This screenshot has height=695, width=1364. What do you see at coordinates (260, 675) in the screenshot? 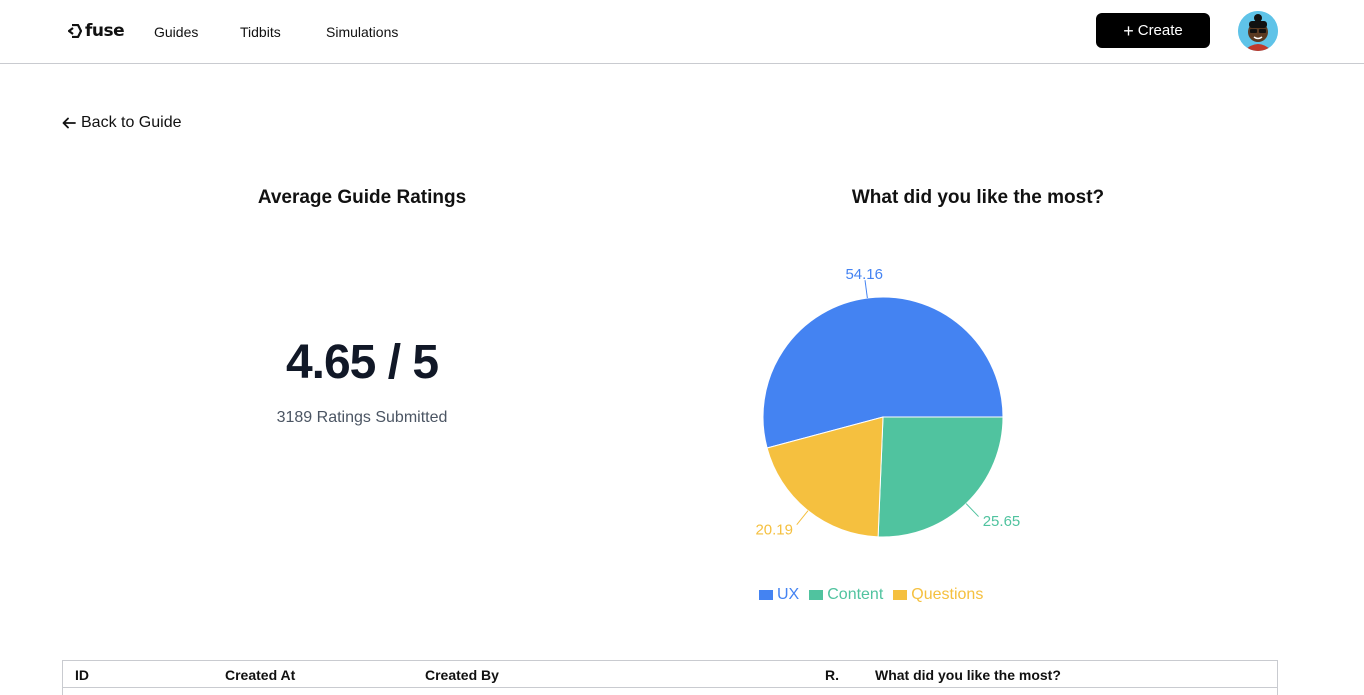
I see `column-header-created-at: Created At` at bounding box center [260, 675].